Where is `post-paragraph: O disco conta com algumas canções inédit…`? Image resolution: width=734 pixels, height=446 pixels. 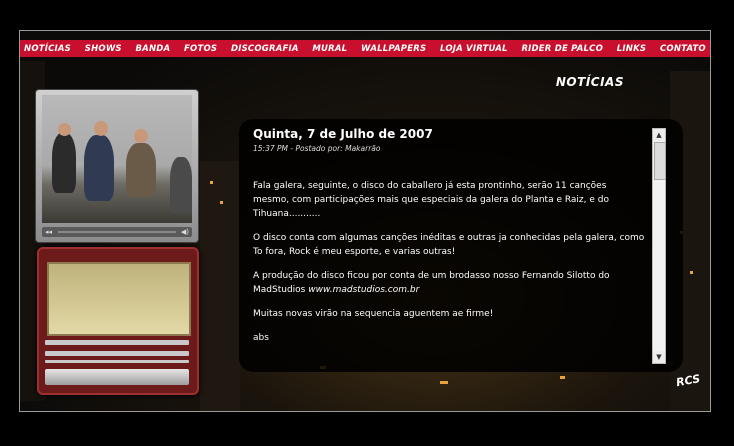 post-paragraph: O disco conta com algumas canções inédit… is located at coordinates (449, 245).